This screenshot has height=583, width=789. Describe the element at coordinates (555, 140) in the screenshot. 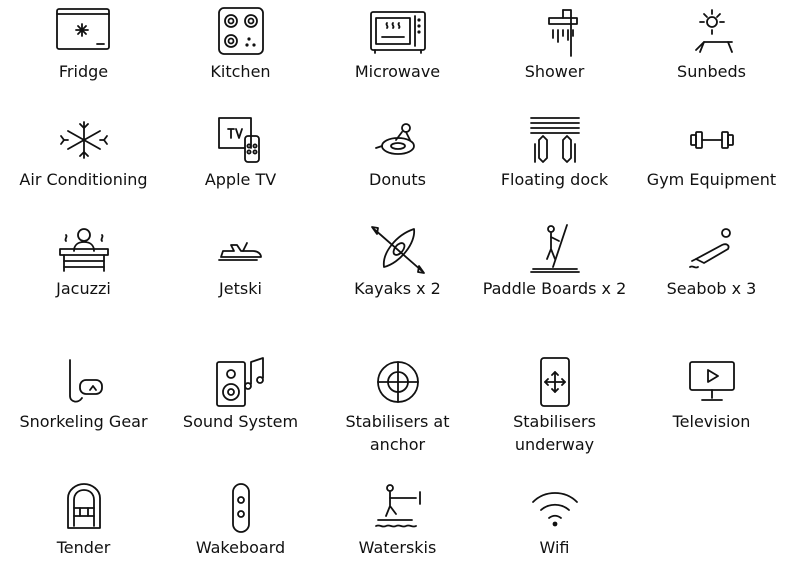

I see `floating-dock-icon` at that location.